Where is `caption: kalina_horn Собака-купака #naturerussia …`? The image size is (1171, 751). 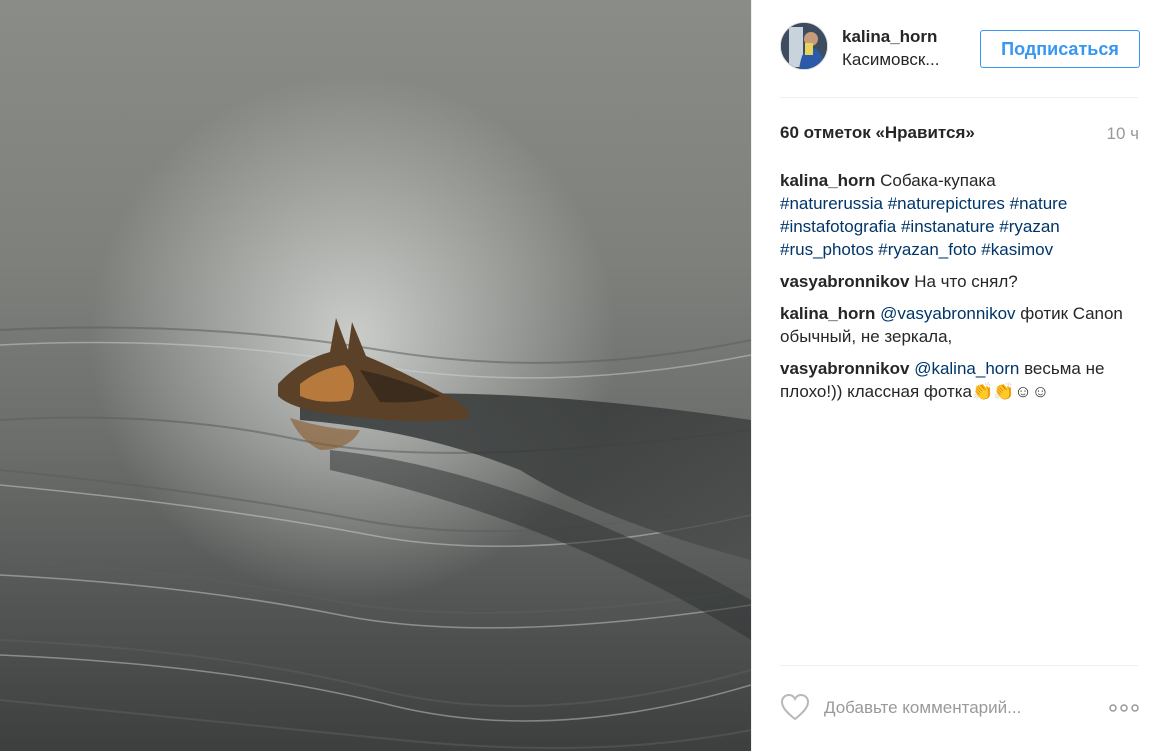
caption: kalina_horn Собака-купака #naturerussia … is located at coordinates (961, 215).